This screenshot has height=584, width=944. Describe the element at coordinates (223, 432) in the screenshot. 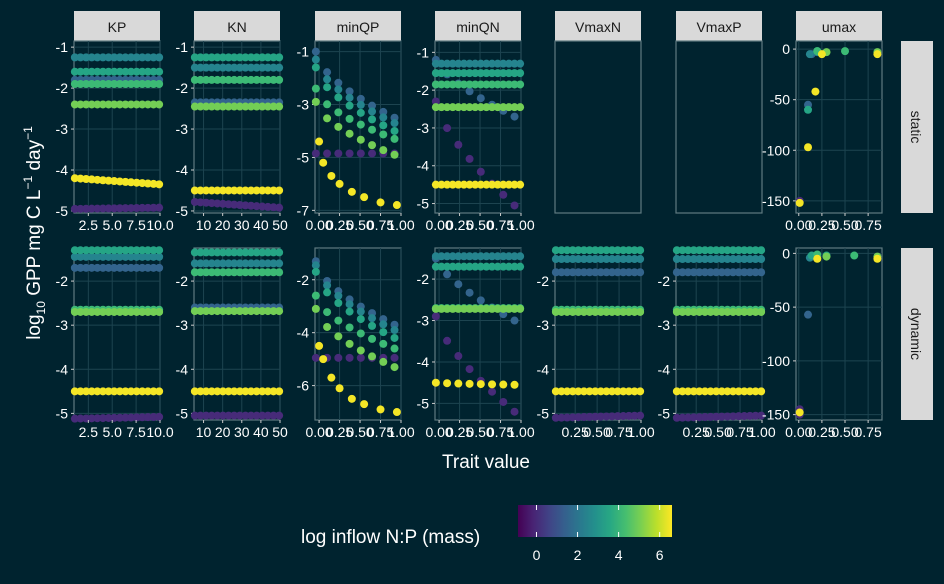

I see `x-tick-label-kn: 20` at that location.